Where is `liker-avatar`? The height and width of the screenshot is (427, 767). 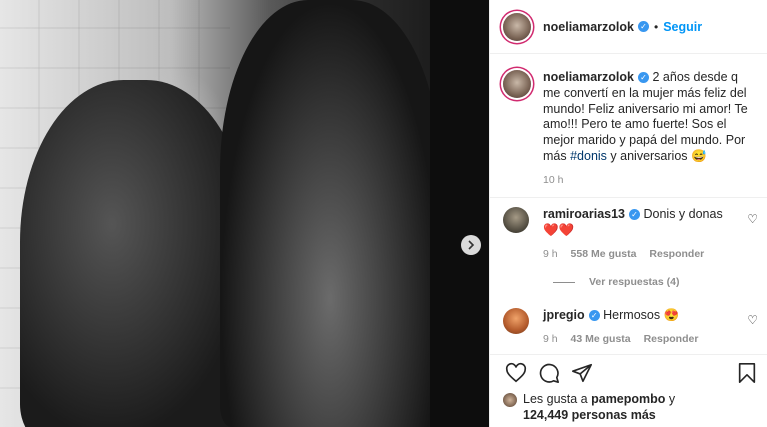
liker-avatar is located at coordinates (510, 400).